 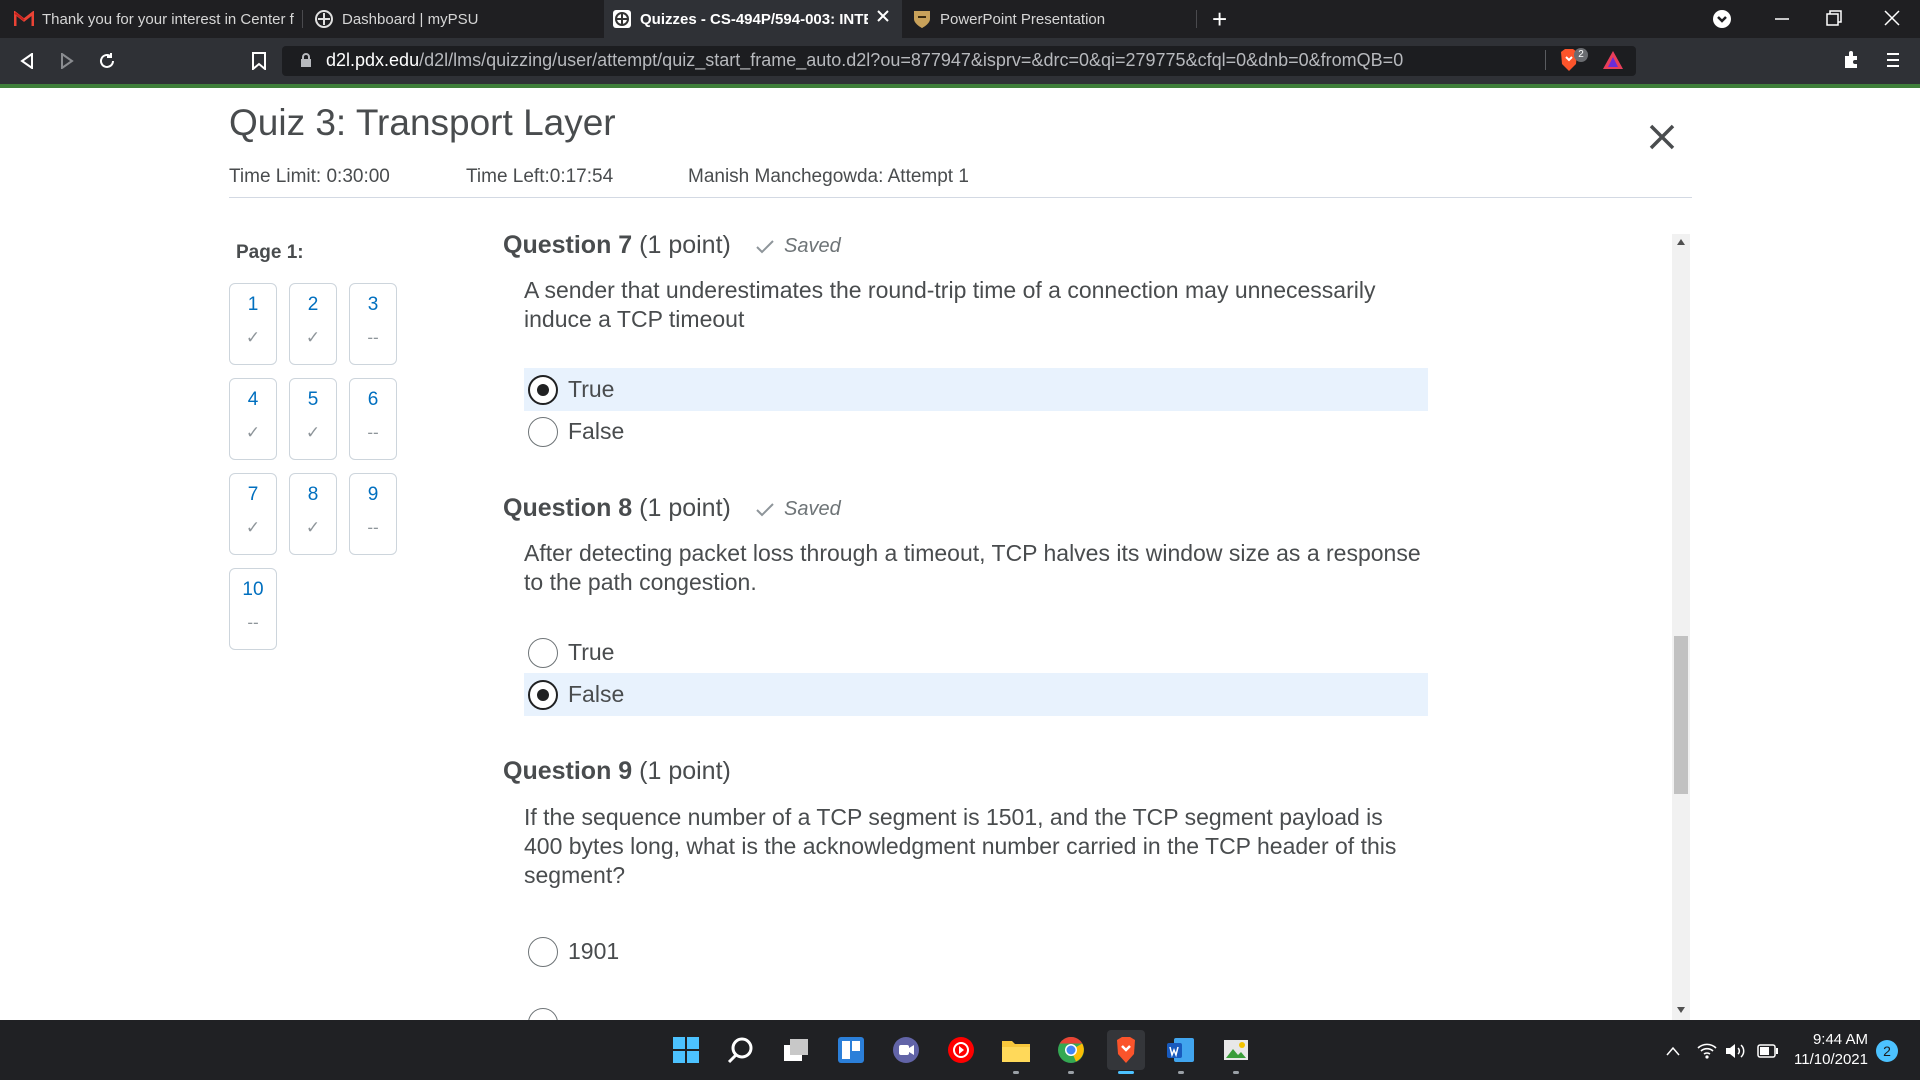 I want to click on gmail-icon, so click(x=24, y=19).